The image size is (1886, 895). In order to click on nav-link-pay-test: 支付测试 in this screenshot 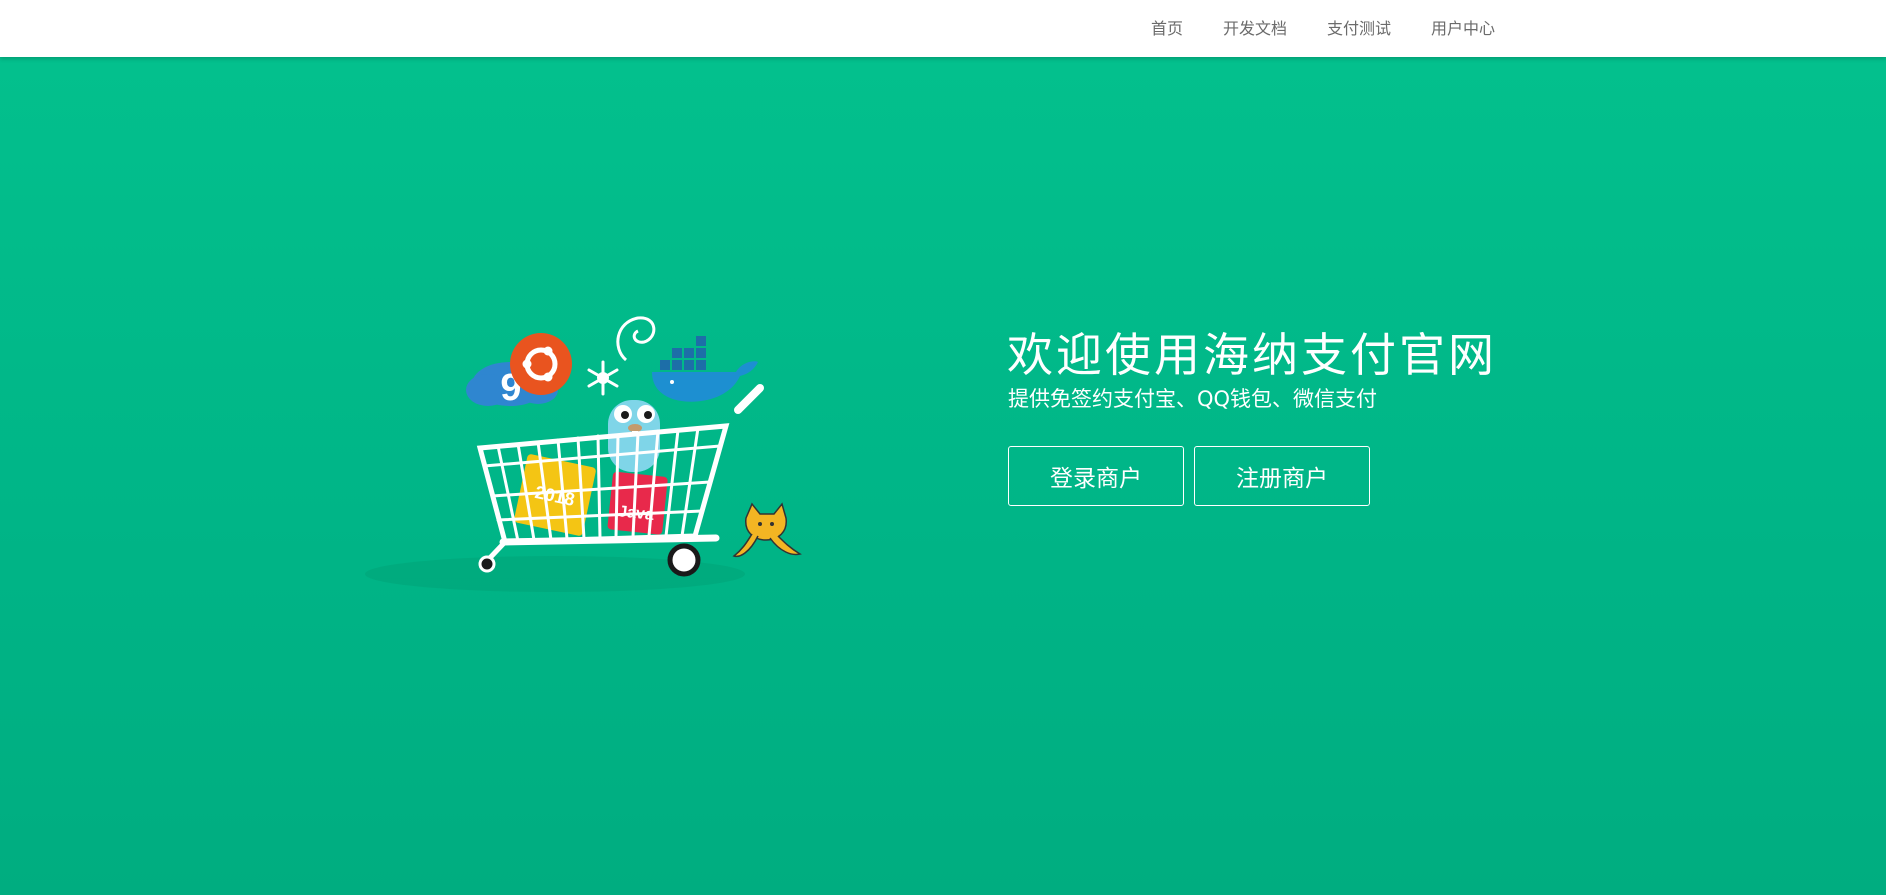, I will do `click(1359, 28)`.